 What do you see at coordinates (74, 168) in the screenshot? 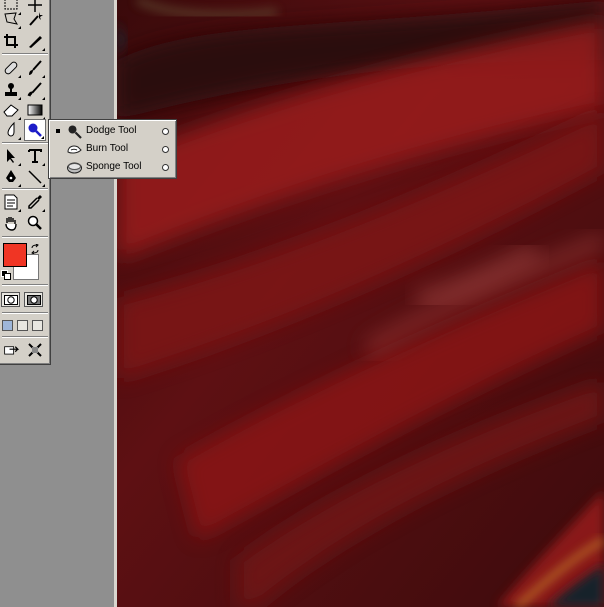
I see `sponge-tool-icon` at bounding box center [74, 168].